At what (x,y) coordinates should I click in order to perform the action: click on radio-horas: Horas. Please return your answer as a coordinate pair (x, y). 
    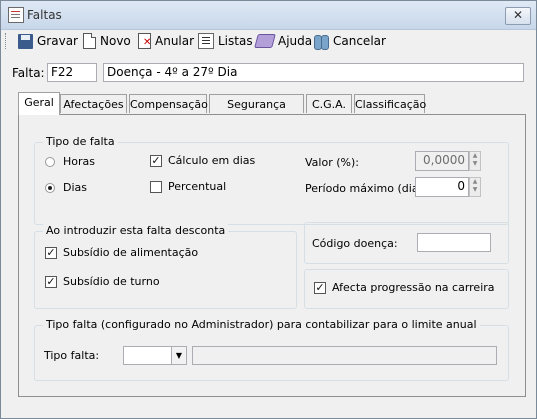
    Looking at the image, I should click on (70, 161).